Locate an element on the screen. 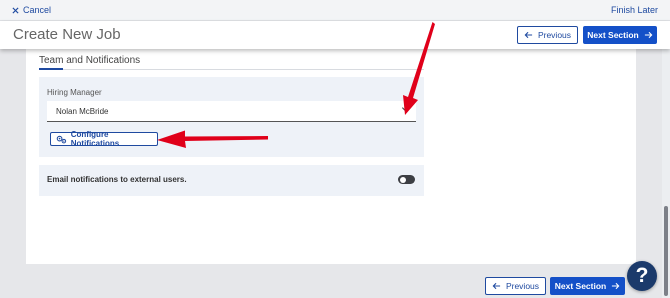  gears-icon is located at coordinates (61, 139).